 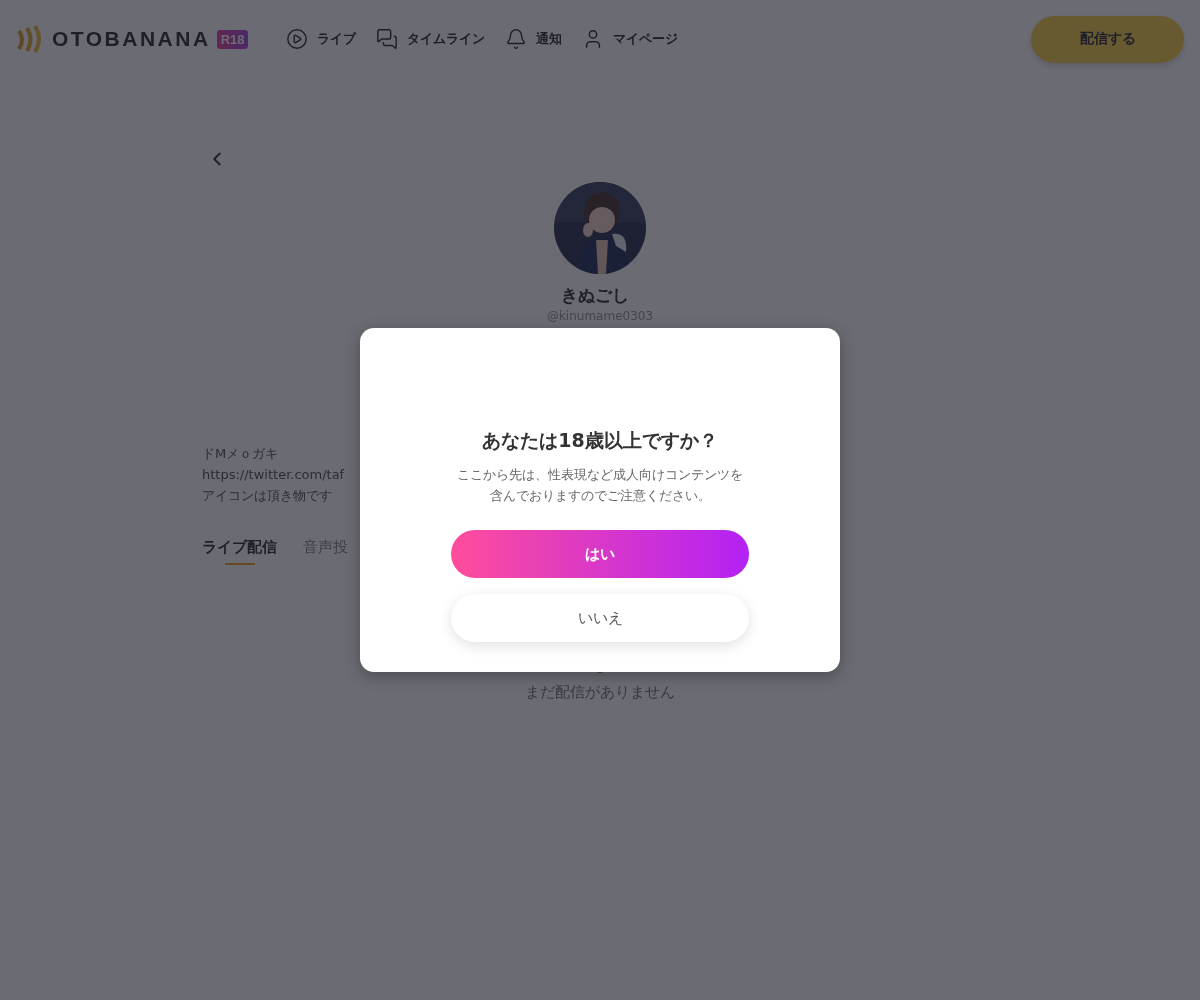 What do you see at coordinates (516, 39) in the screenshot?
I see `bell-icon` at bounding box center [516, 39].